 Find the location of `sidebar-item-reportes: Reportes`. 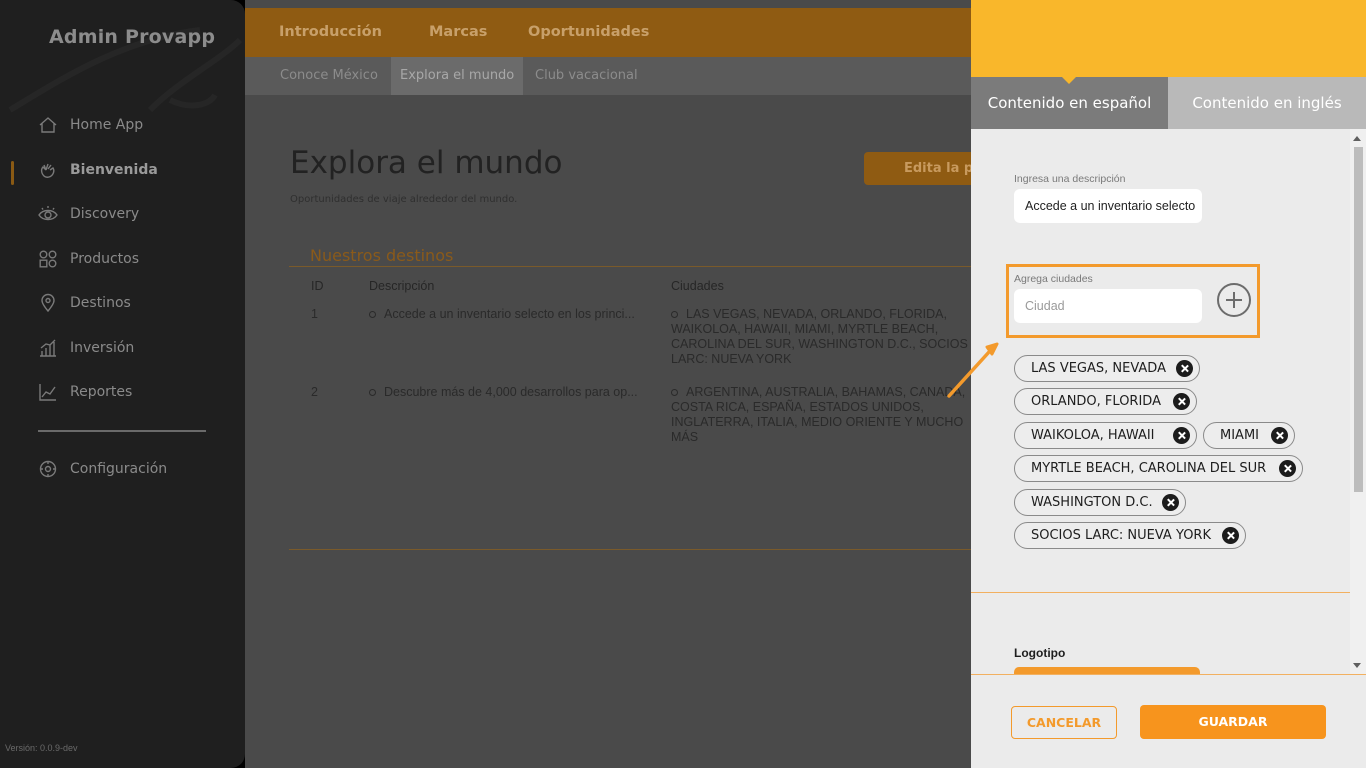

sidebar-item-reportes: Reportes is located at coordinates (85, 392).